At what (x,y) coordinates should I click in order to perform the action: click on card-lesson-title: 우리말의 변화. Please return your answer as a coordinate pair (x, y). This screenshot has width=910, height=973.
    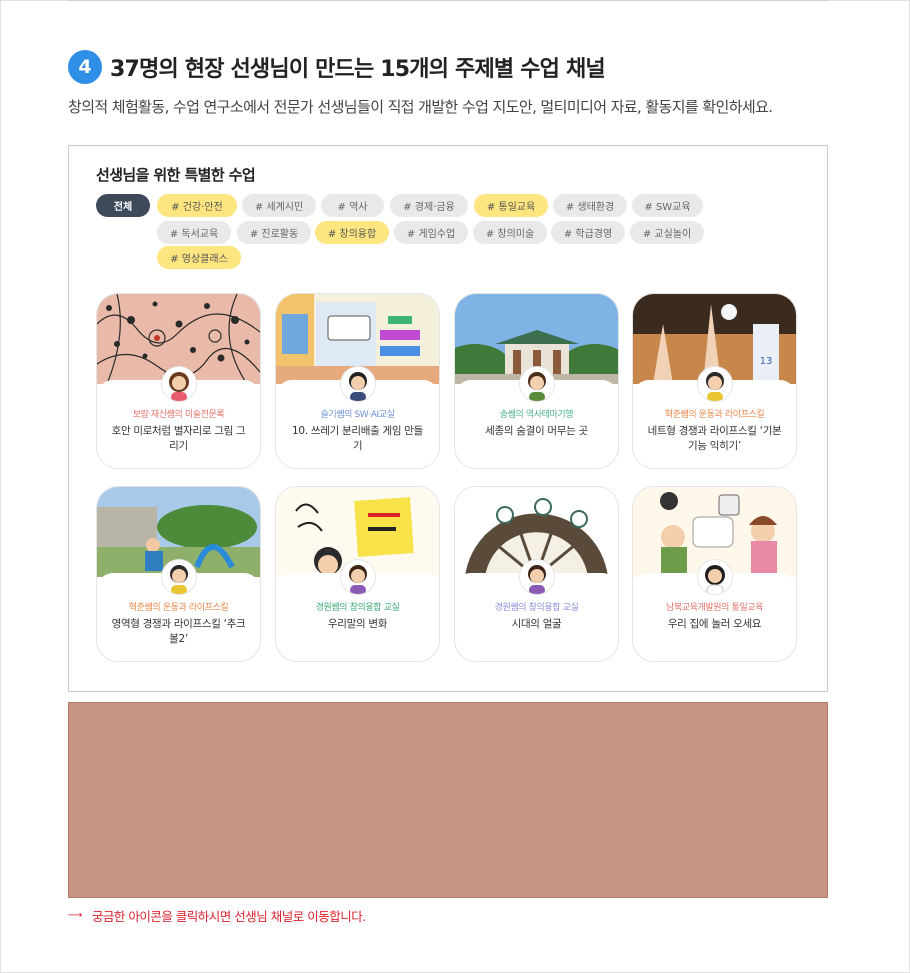
    Looking at the image, I should click on (357, 624).